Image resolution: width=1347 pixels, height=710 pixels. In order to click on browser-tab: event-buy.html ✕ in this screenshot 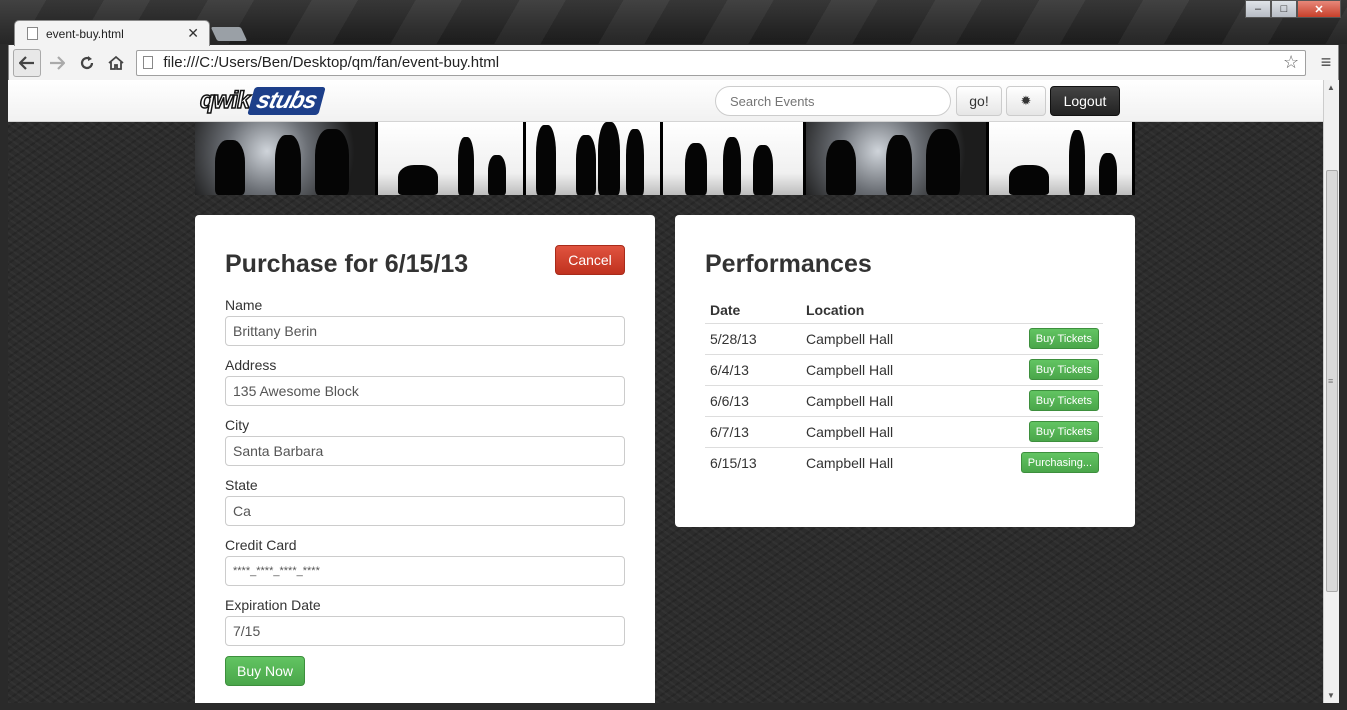, I will do `click(112, 33)`.